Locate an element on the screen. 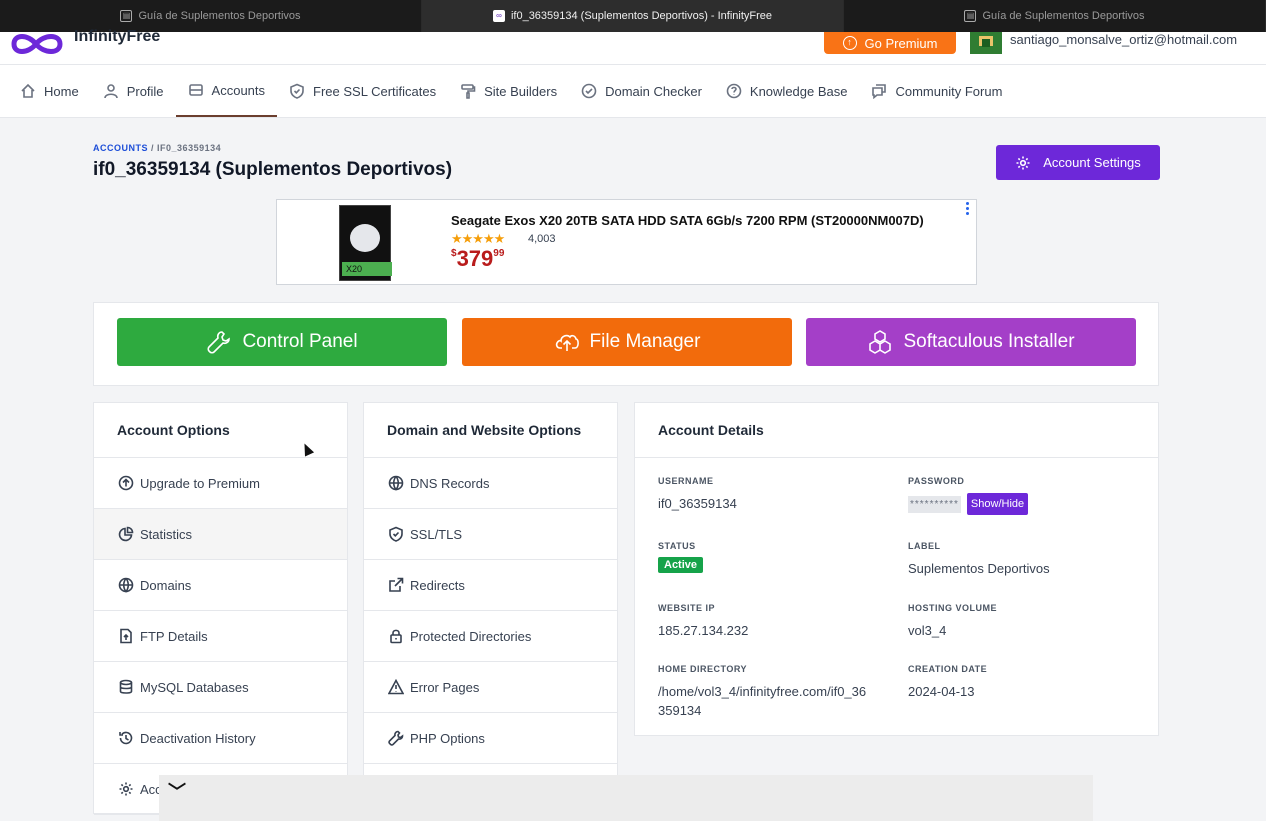 This screenshot has height=821, width=1266. user-email: santiago_monsalve_ortiz@hotmail.com is located at coordinates (1123, 39).